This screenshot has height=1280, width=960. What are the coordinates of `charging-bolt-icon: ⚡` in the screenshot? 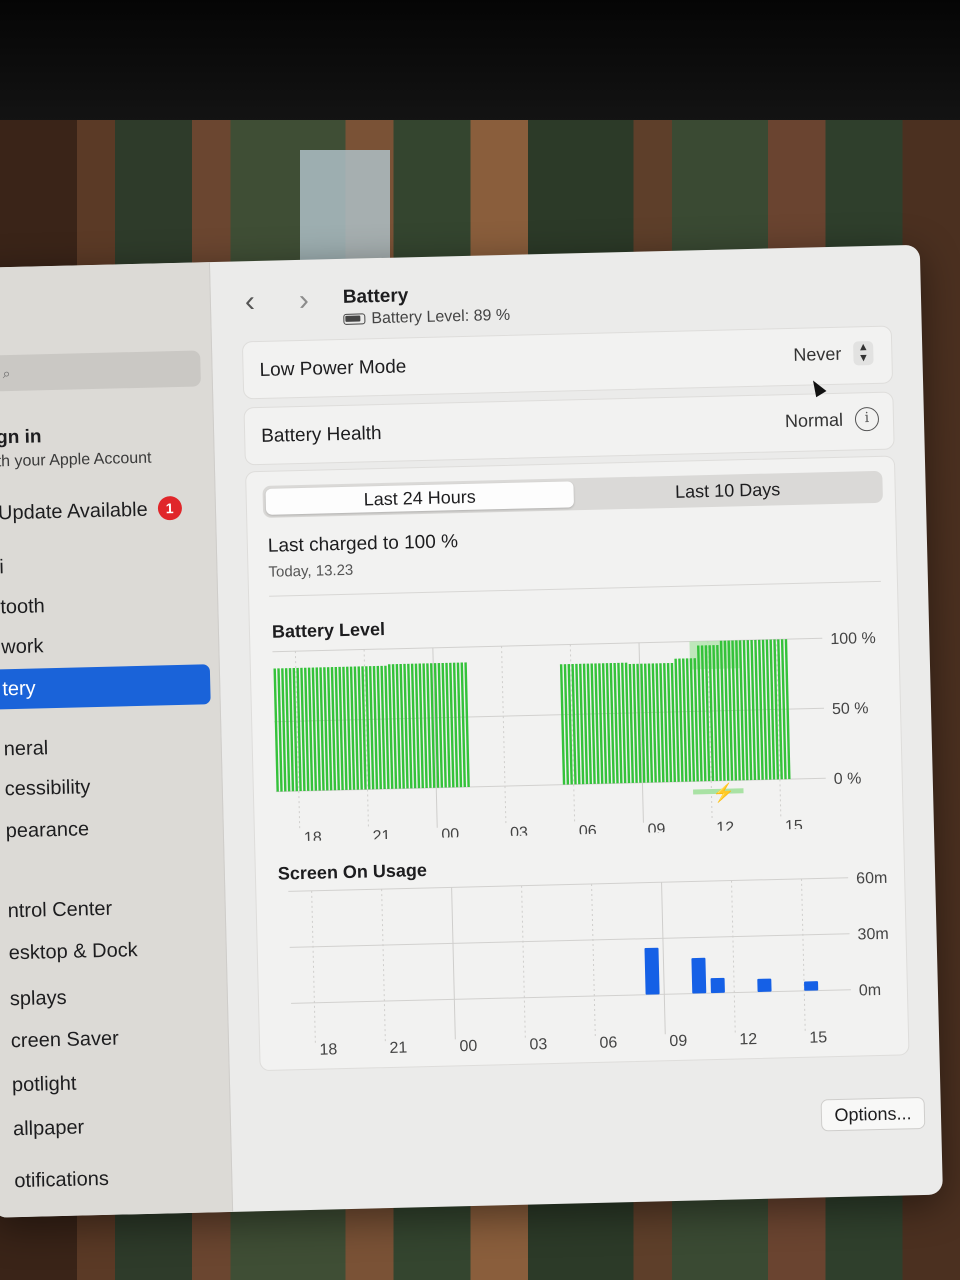 It's located at (723, 792).